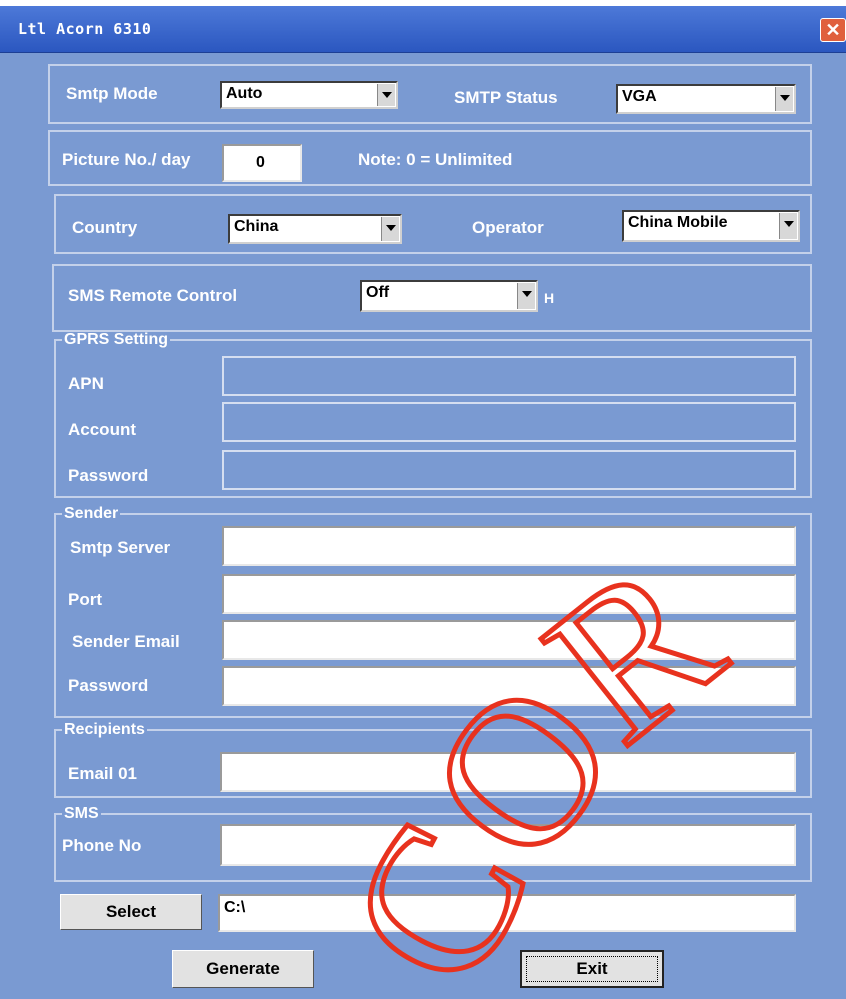  Describe the element at coordinates (506, 97) in the screenshot. I see `smtp-status-label: SMTP Status` at that location.